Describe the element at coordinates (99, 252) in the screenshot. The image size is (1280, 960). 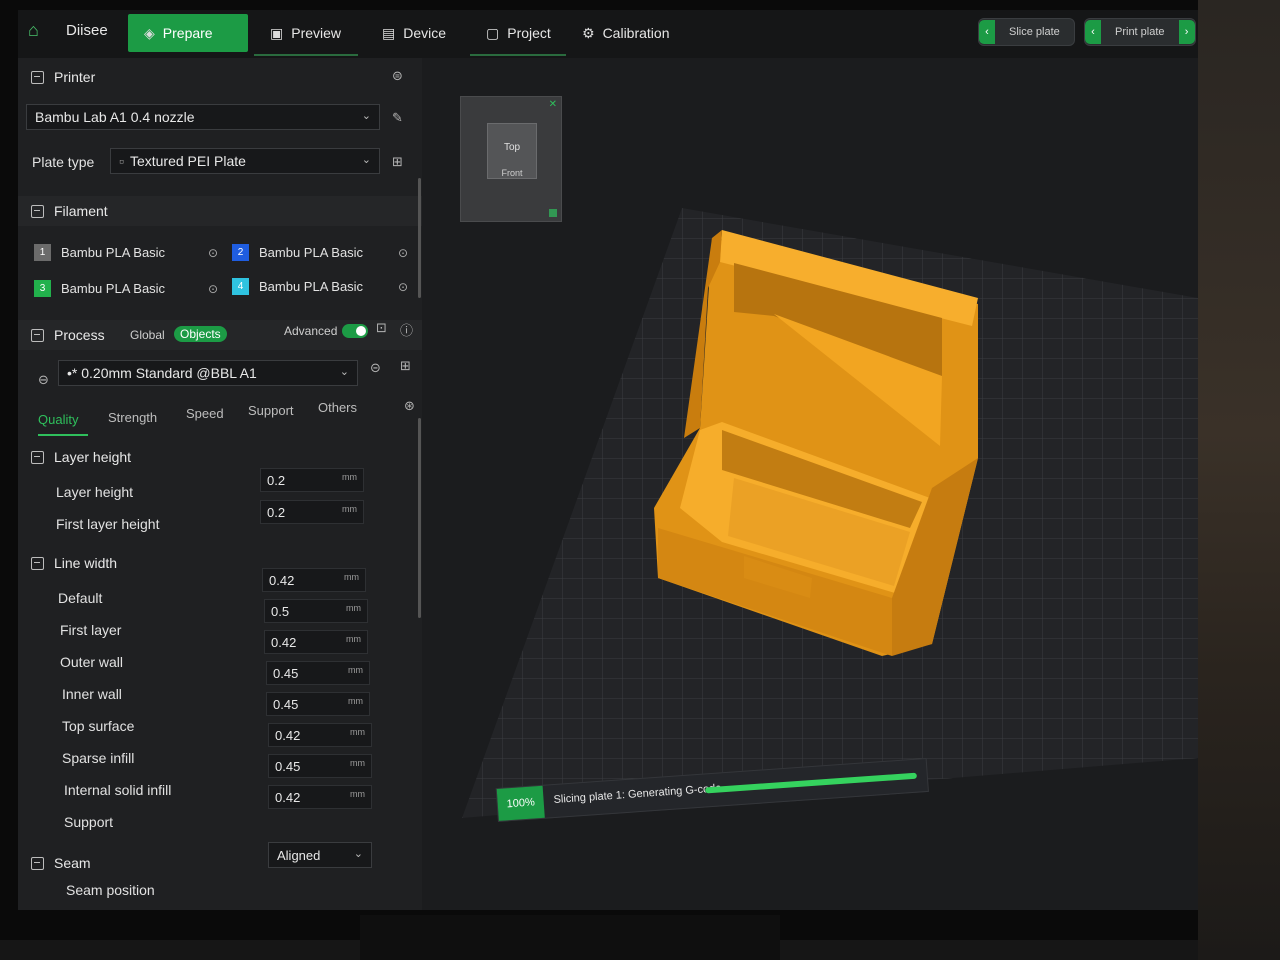
I see `filament-item-1: 1 Bambu PLA Basic` at that location.